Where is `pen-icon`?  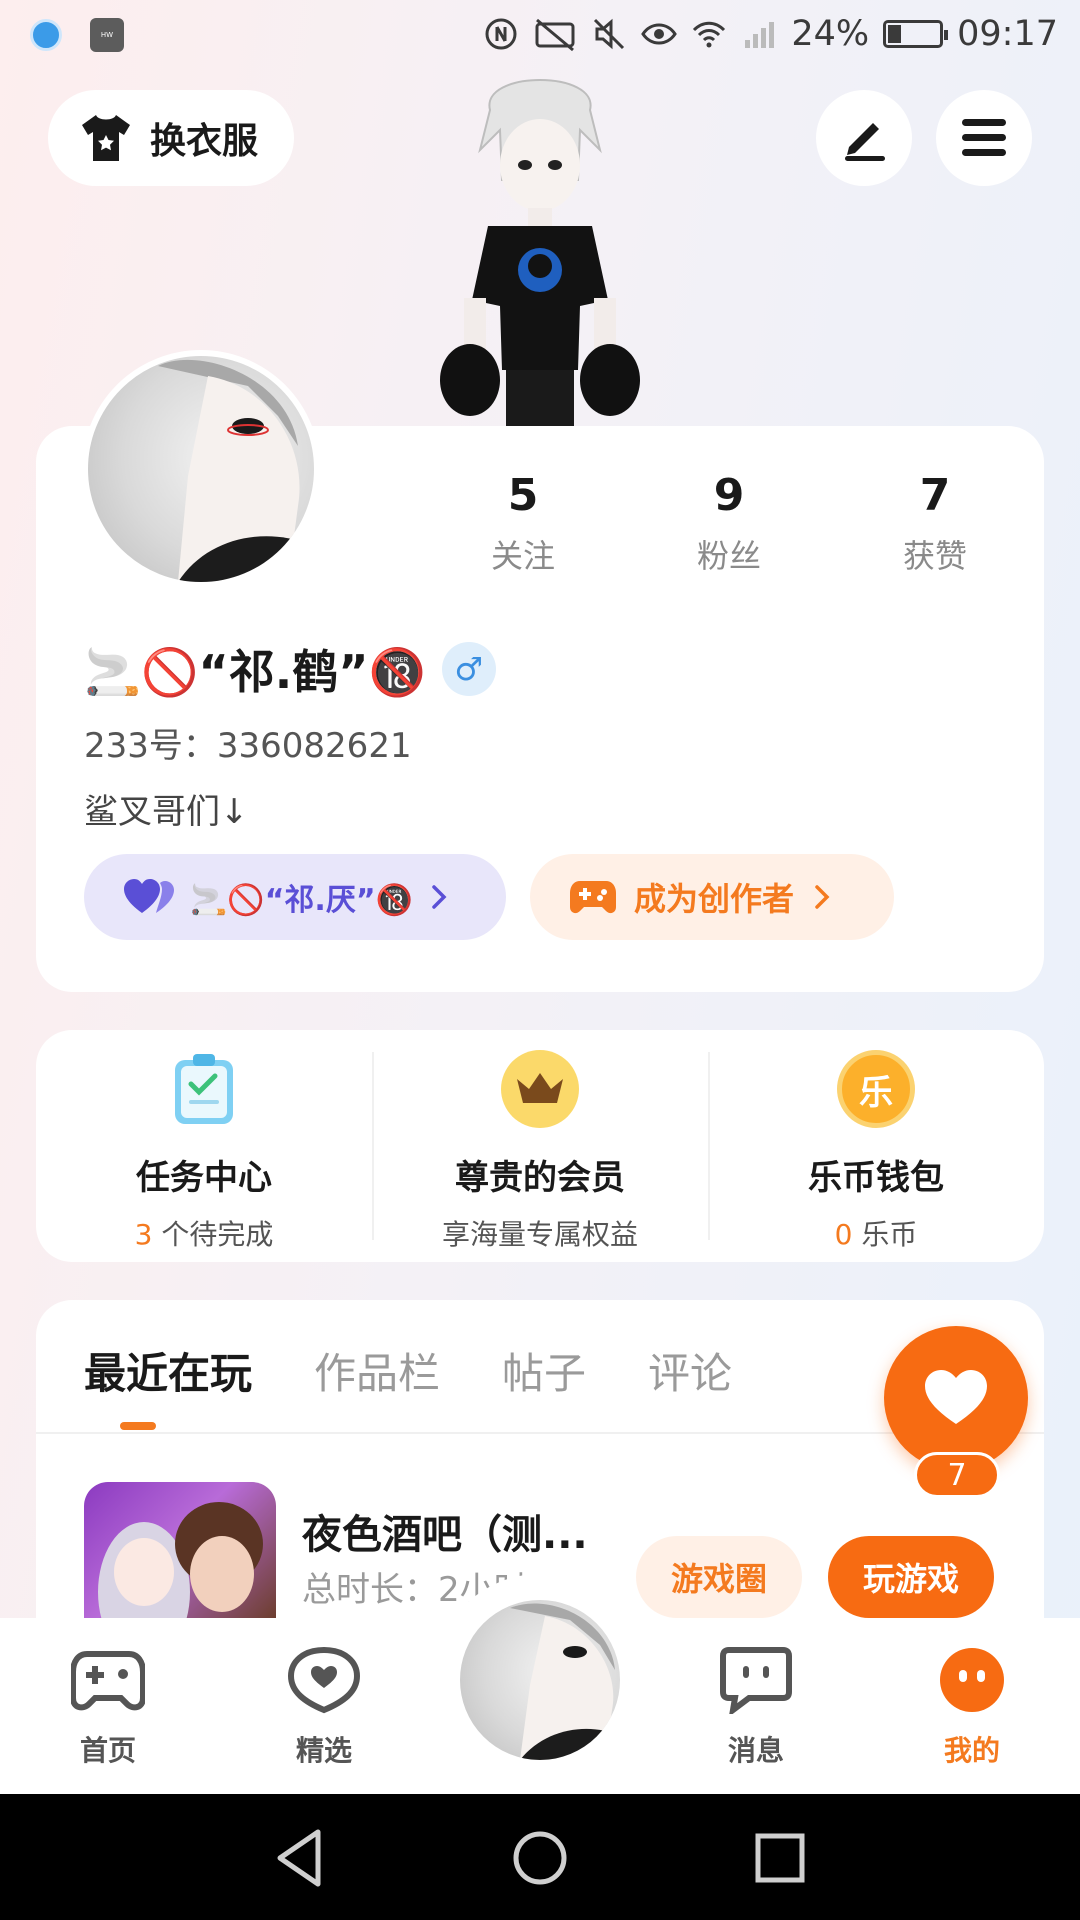
pen-icon is located at coordinates (865, 142).